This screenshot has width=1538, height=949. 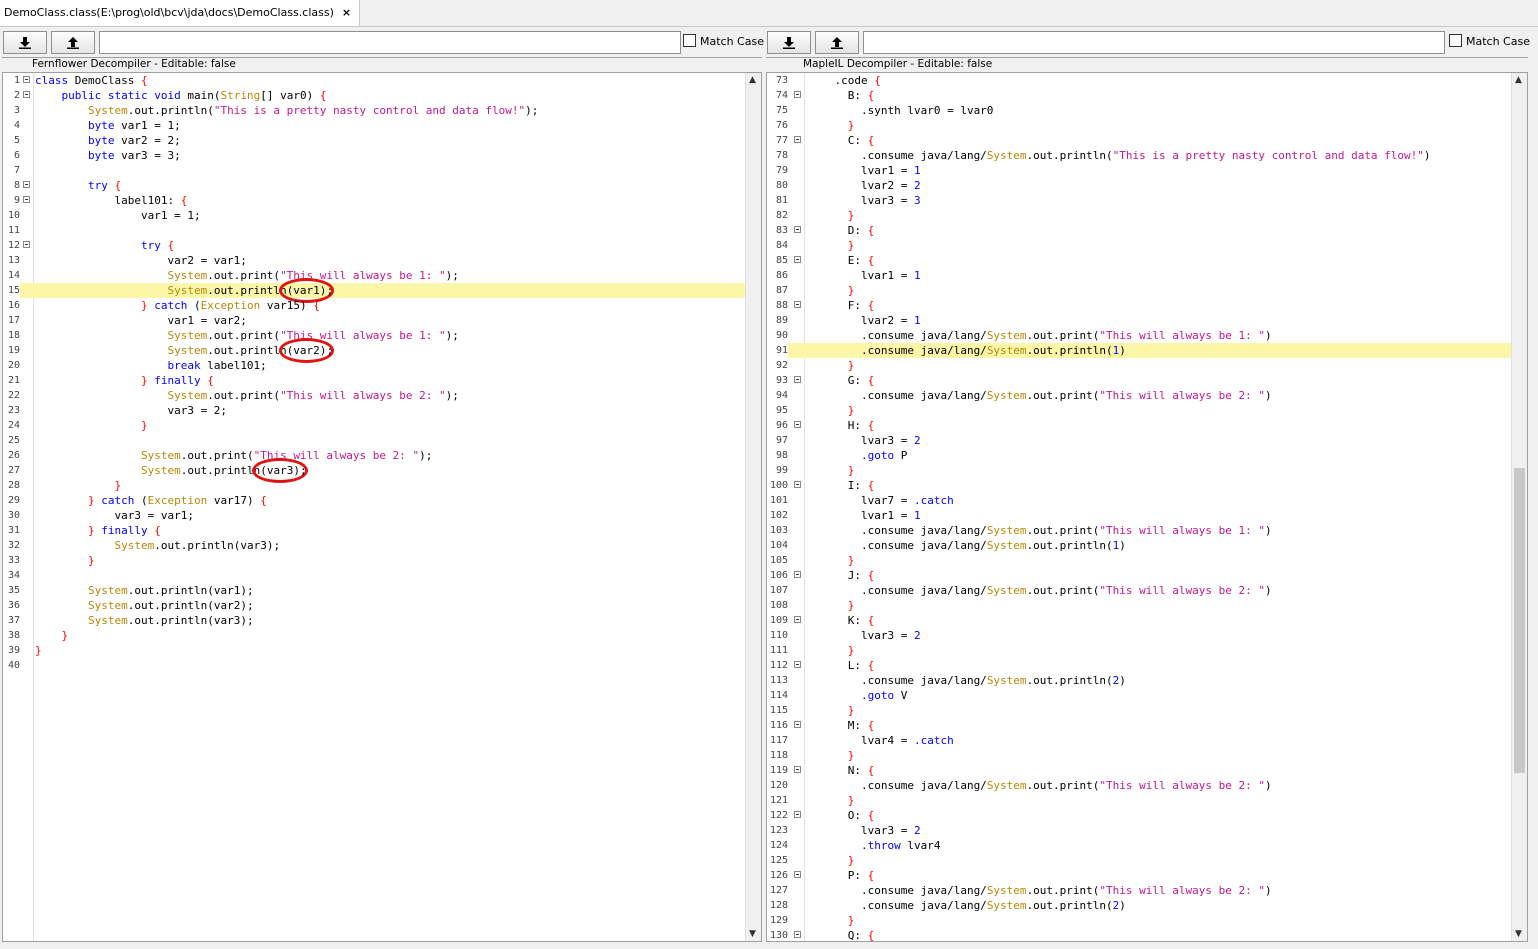 What do you see at coordinates (382, 155) in the screenshot?
I see `code-line: 6 byte var3 = 3;` at bounding box center [382, 155].